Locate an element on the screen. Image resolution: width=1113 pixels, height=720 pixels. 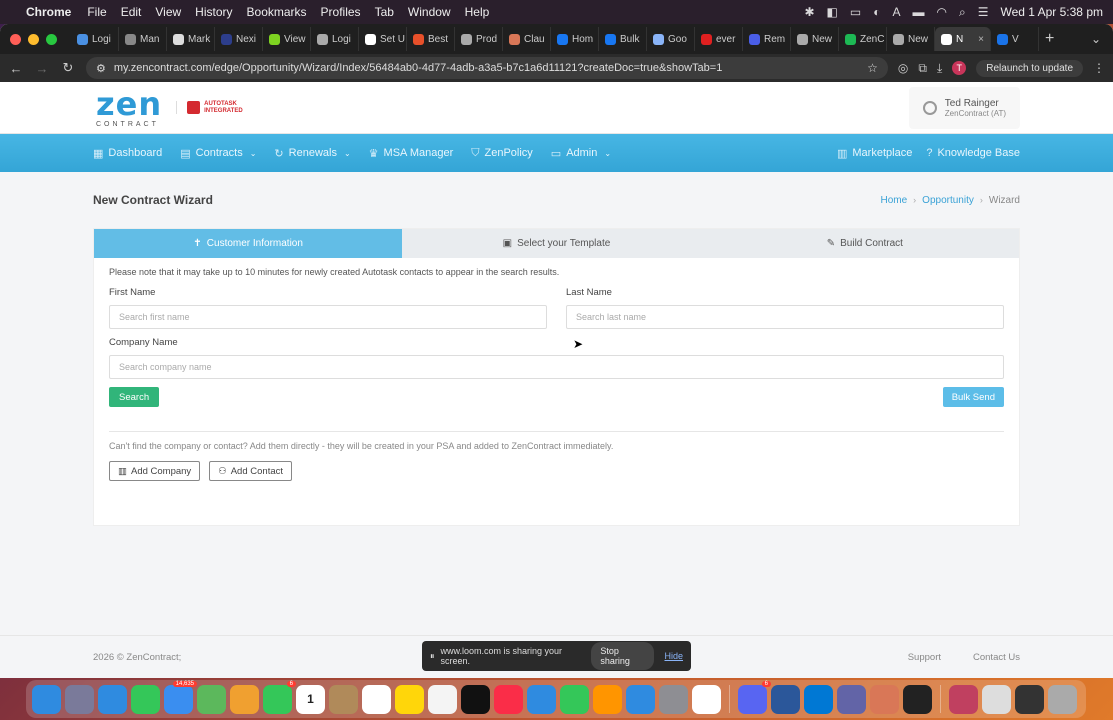
nav-item-renewals: ↻ Renewals ⌄ is located at coordinates (312, 153).